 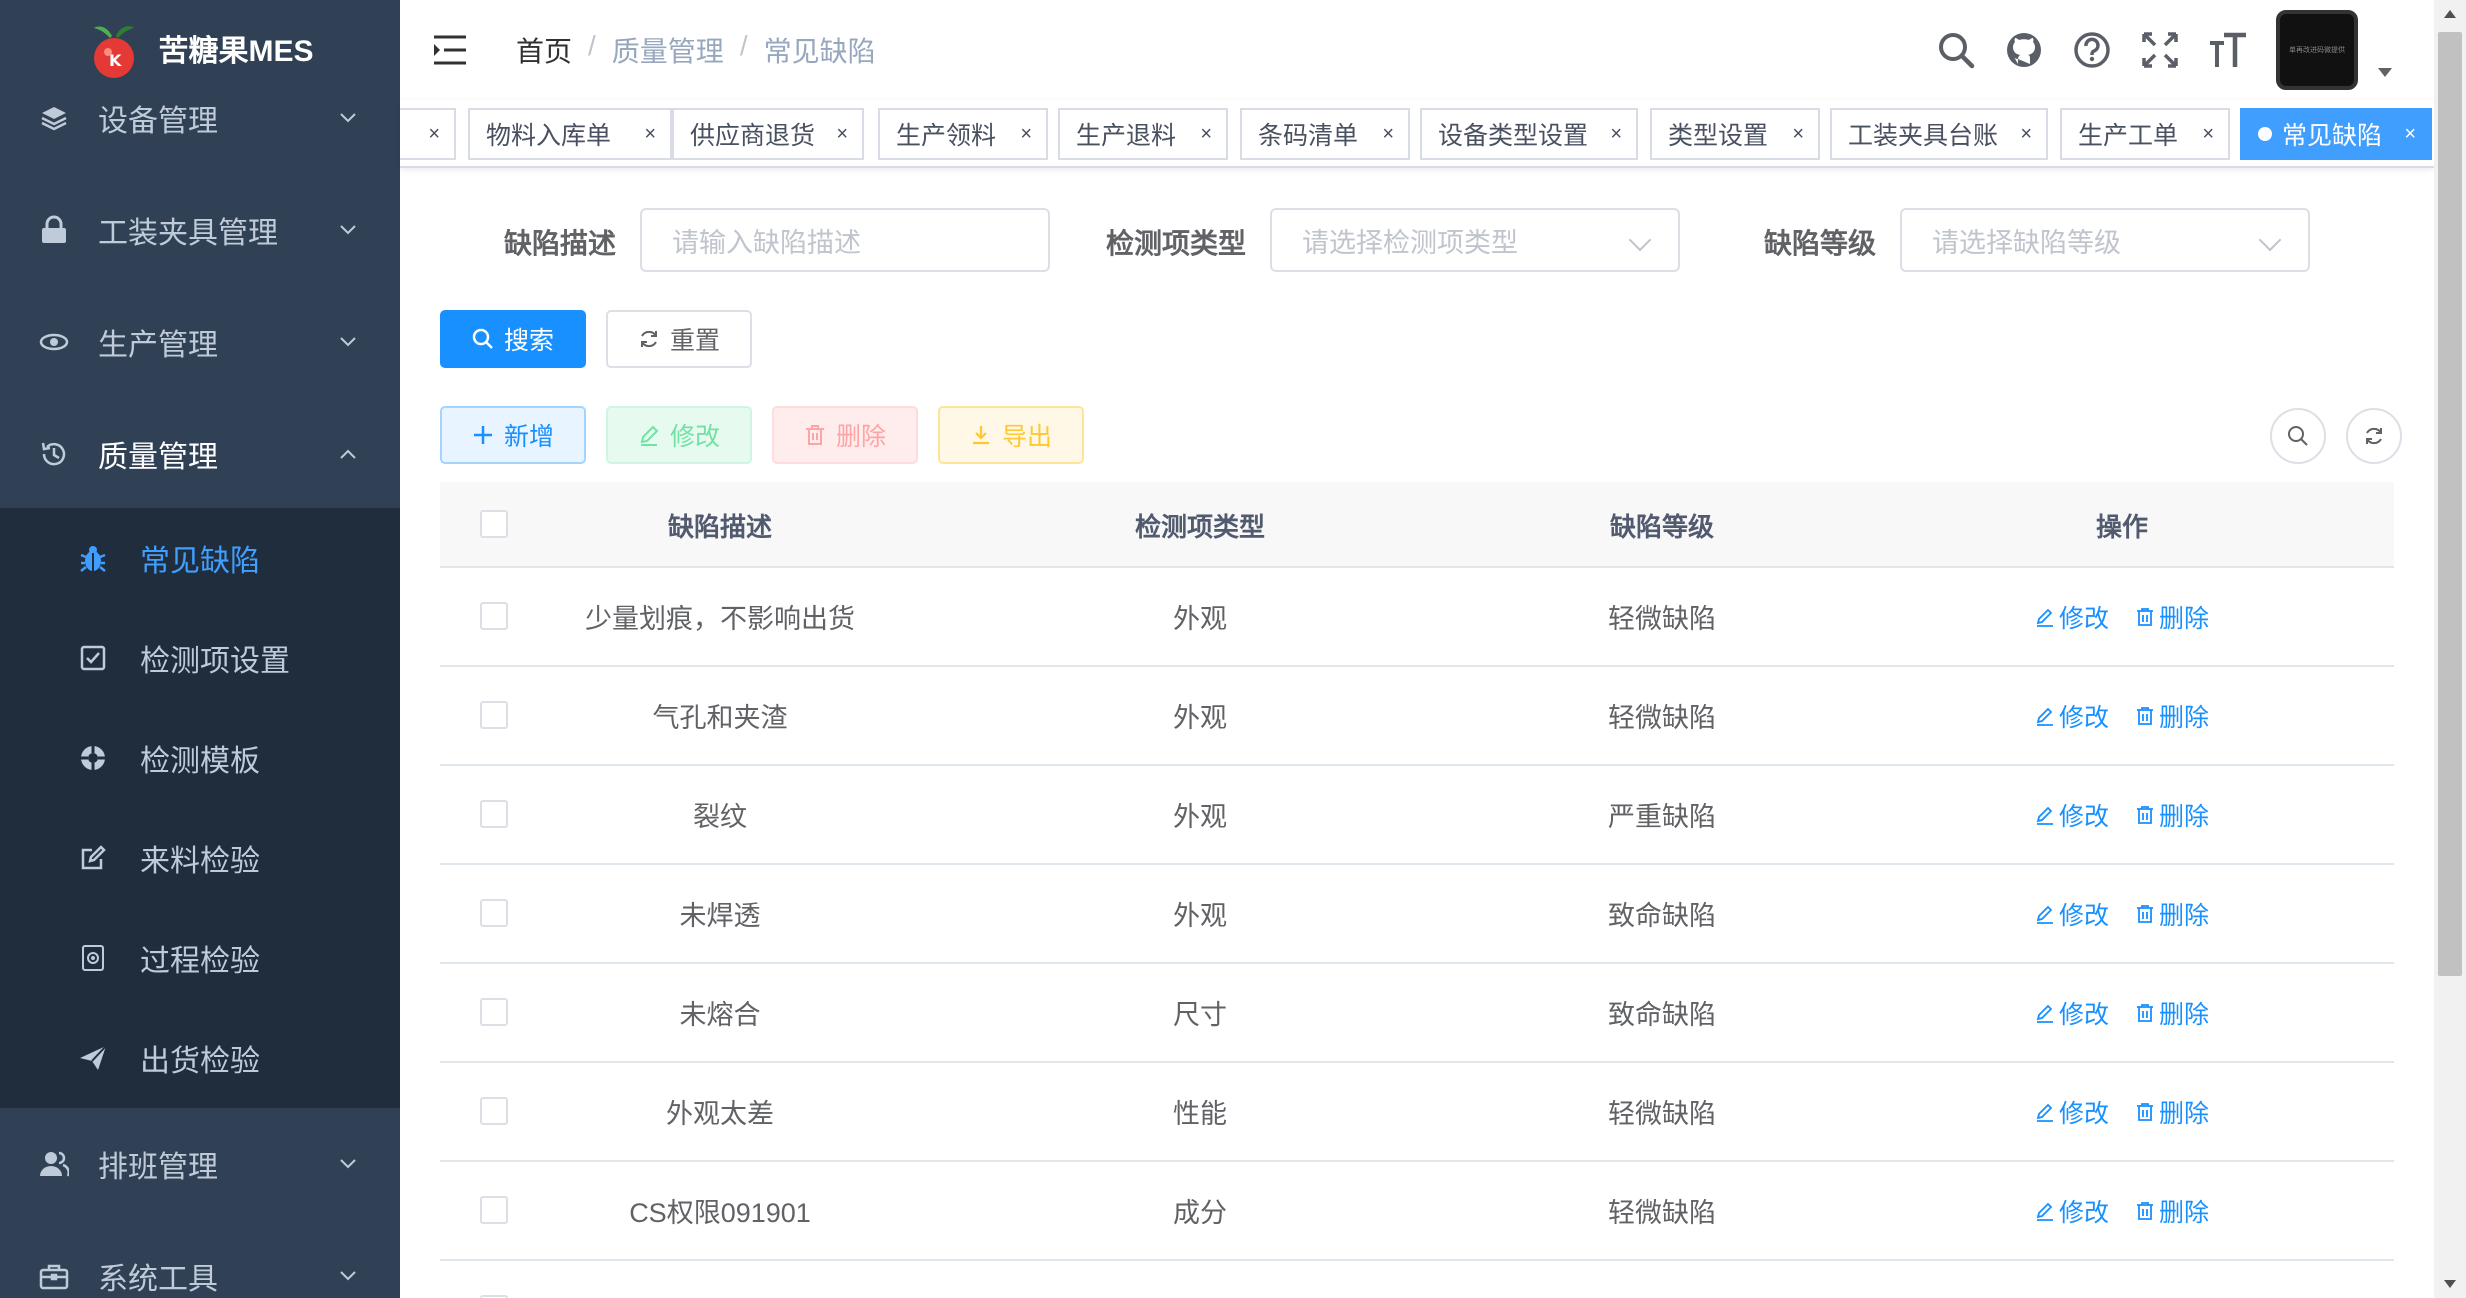 I want to click on tag-item: 生产工单 ×, so click(x=2145, y=134).